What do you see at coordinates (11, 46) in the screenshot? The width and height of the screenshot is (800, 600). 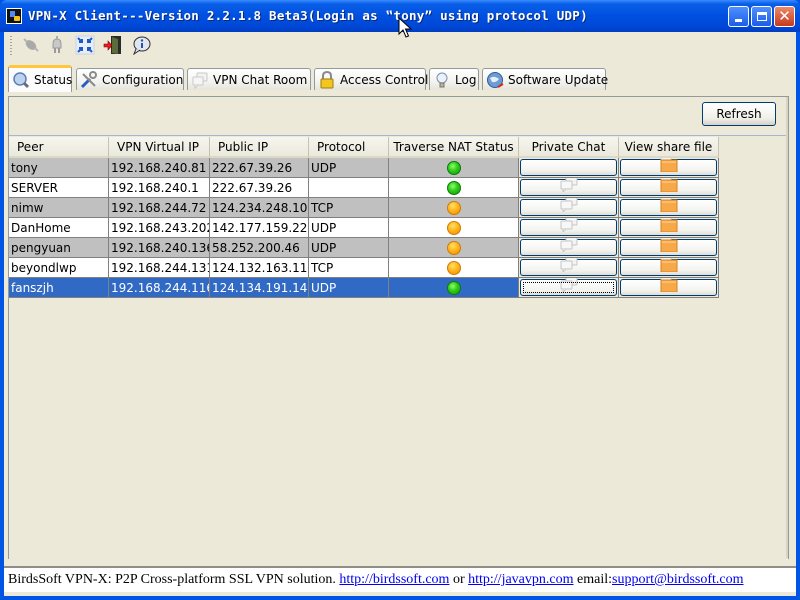 I see `toolbar-grip` at bounding box center [11, 46].